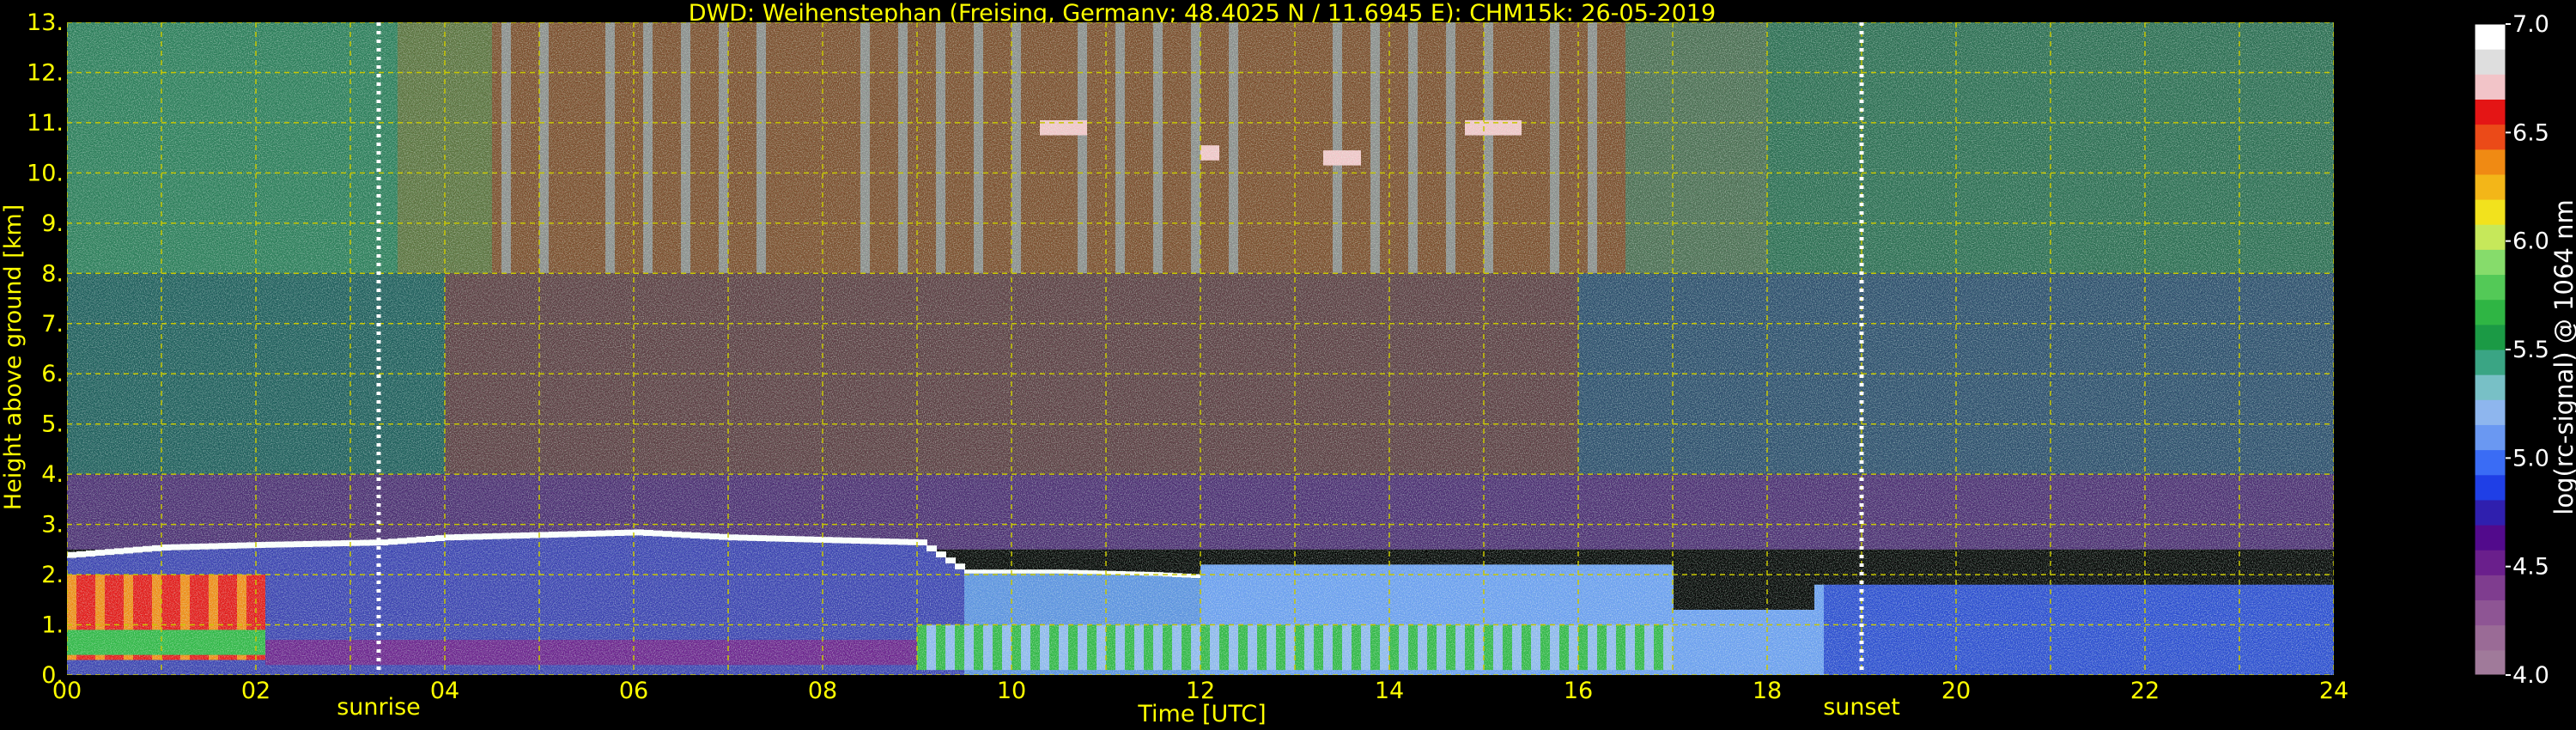 This screenshot has width=2576, height=730. Describe the element at coordinates (13, 357) in the screenshot. I see `y-axis-label: Height above ground [km]` at that location.